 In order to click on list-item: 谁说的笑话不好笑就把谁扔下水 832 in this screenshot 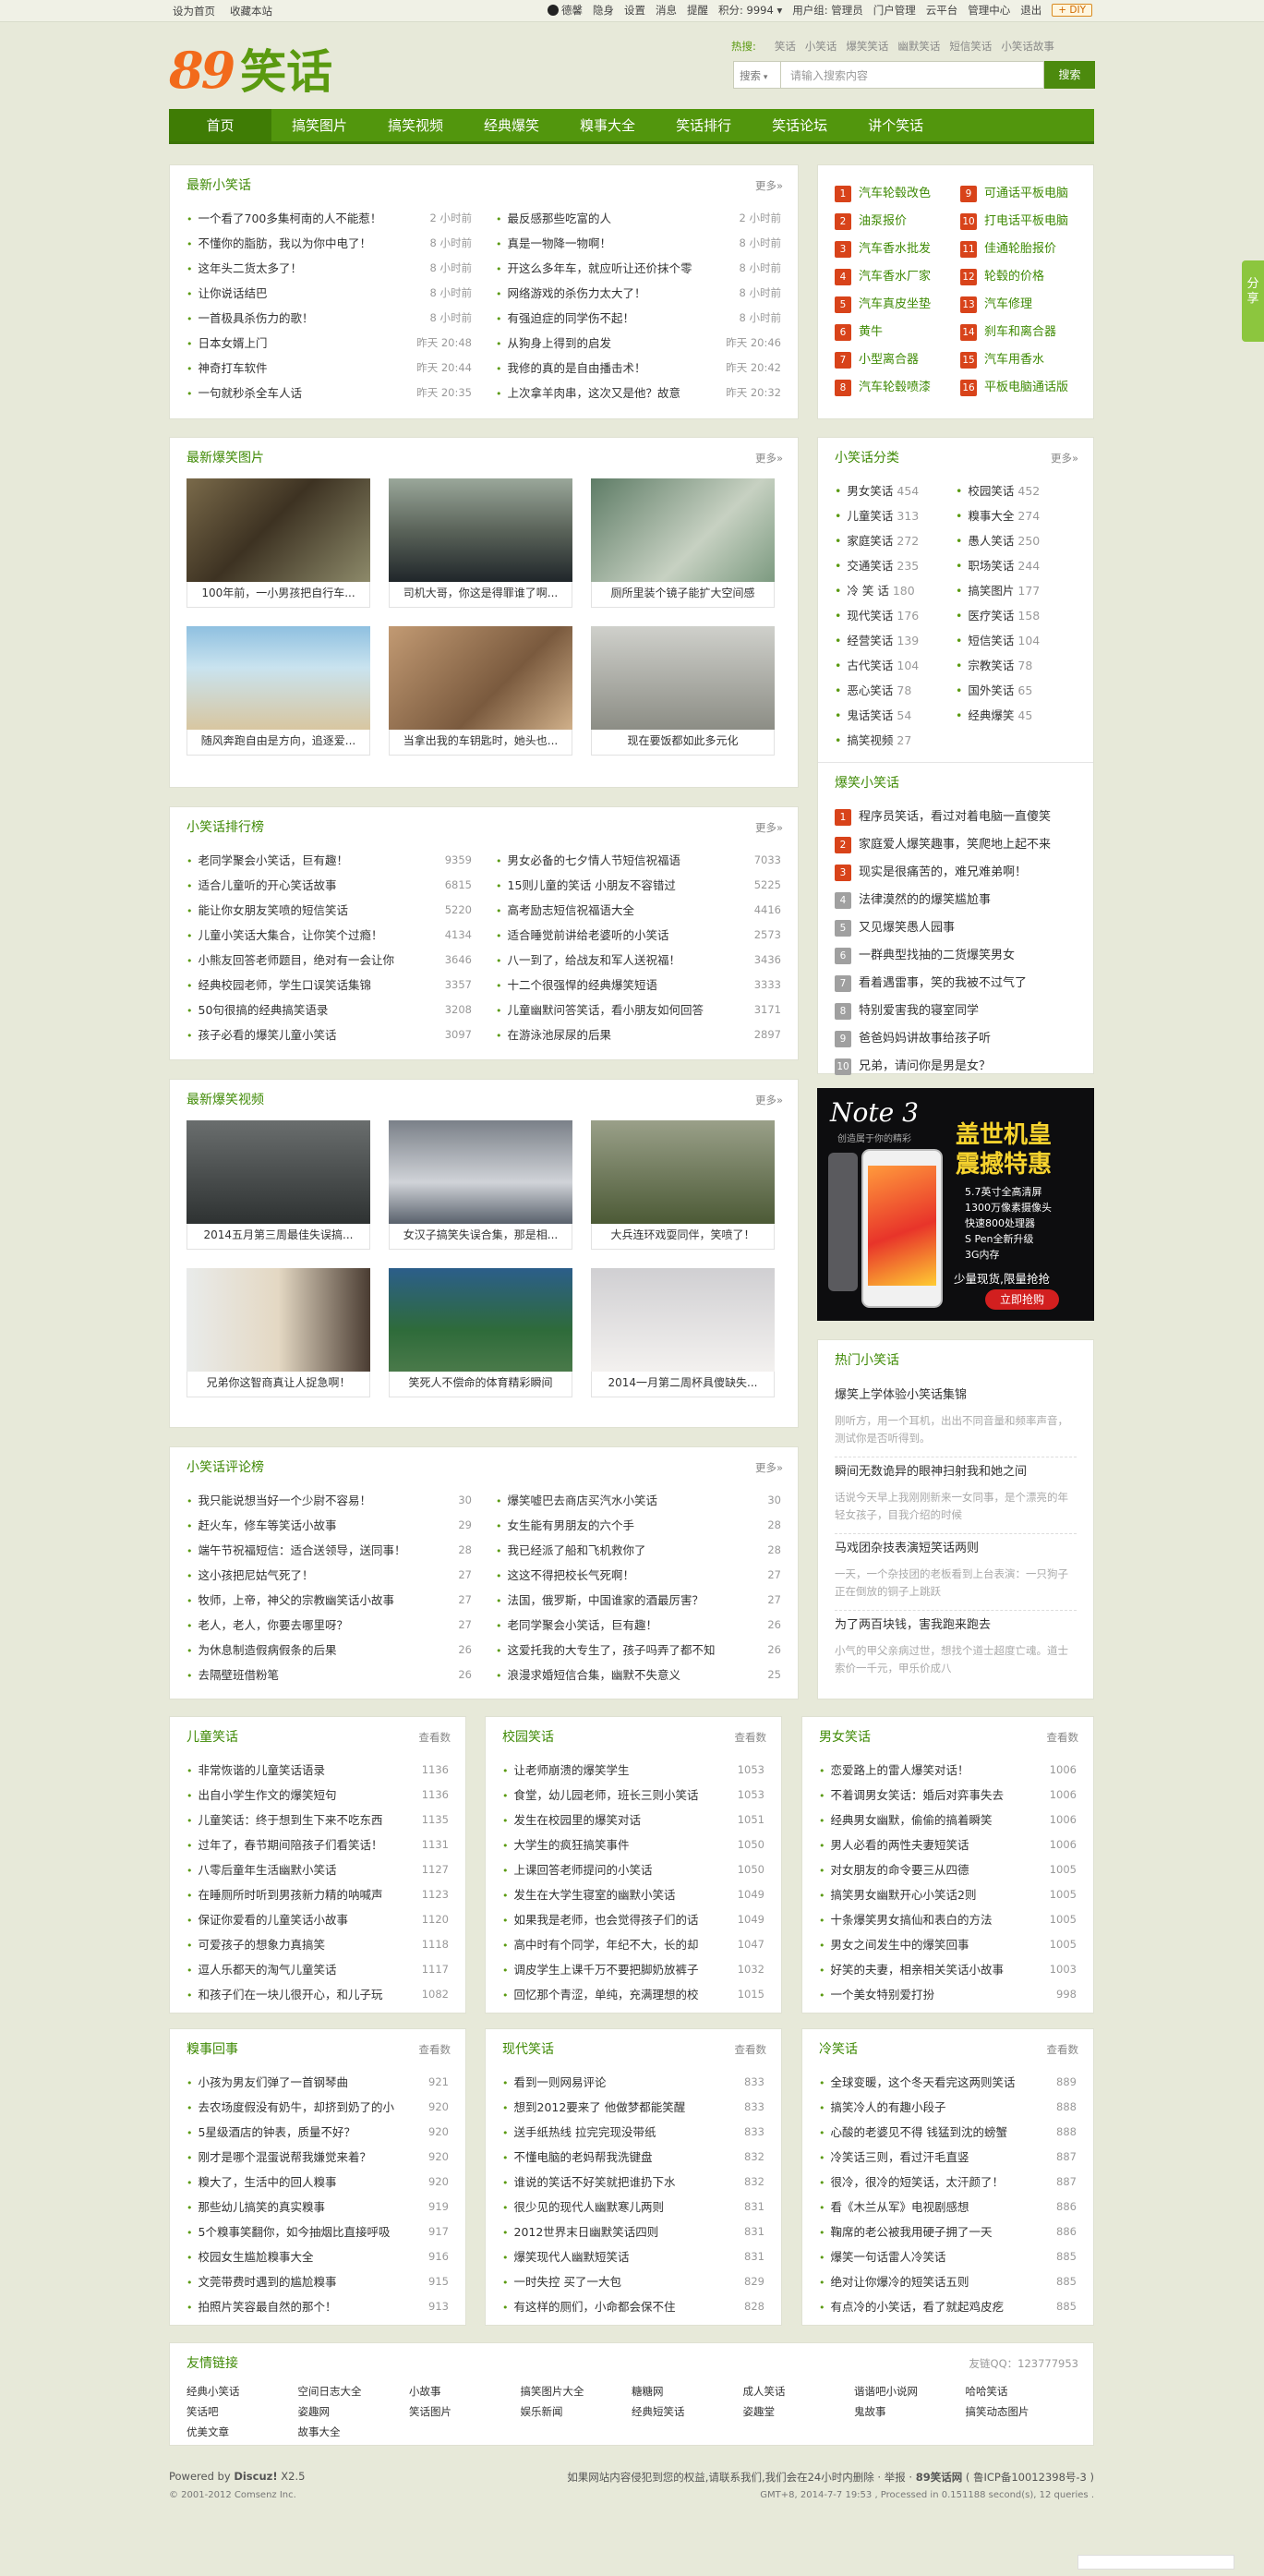, I will do `click(634, 2182)`.